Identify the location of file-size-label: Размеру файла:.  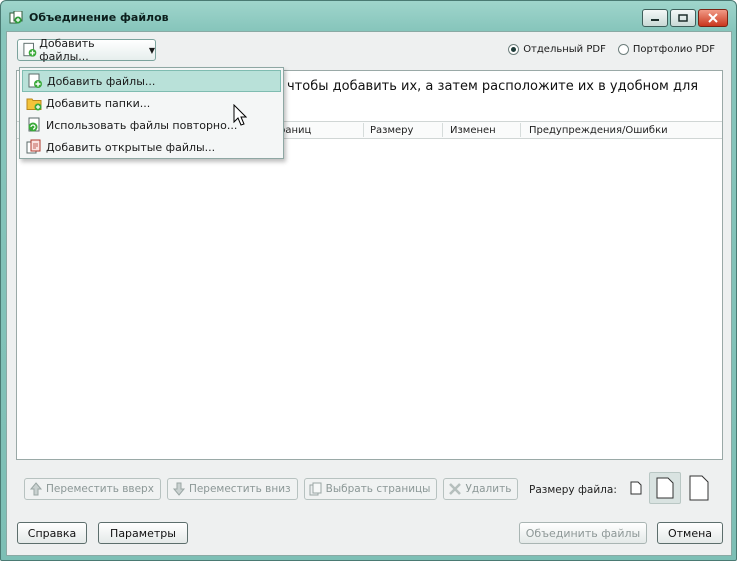
(573, 490).